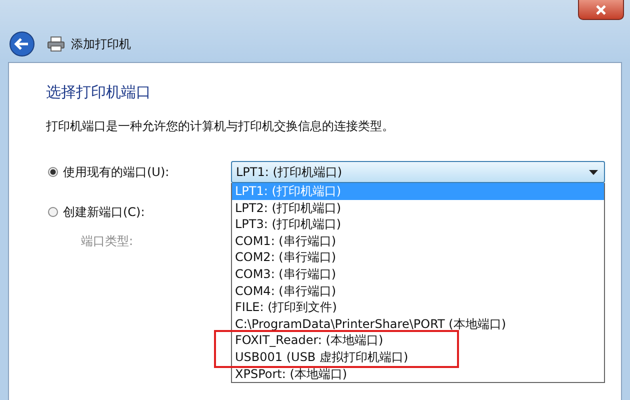  I want to click on port-option: C:\ProgramData\PrinterShare\PORT (本地端口), so click(418, 324).